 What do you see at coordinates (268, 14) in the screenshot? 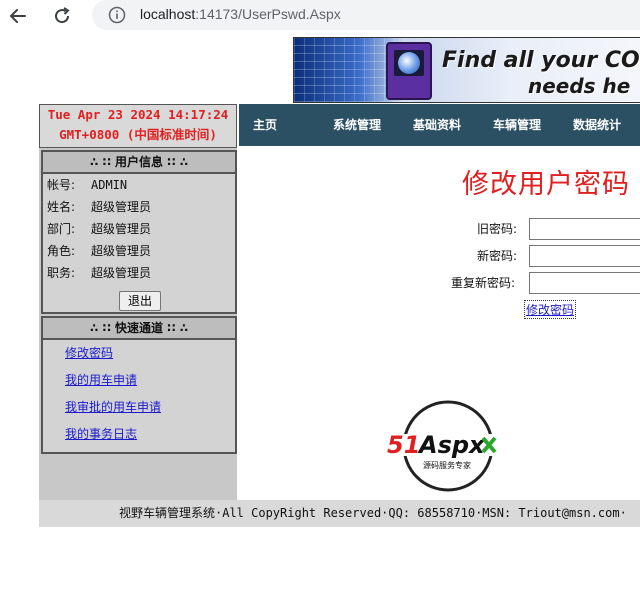
I see `url-path: :14173/UserPswd.Aspx` at bounding box center [268, 14].